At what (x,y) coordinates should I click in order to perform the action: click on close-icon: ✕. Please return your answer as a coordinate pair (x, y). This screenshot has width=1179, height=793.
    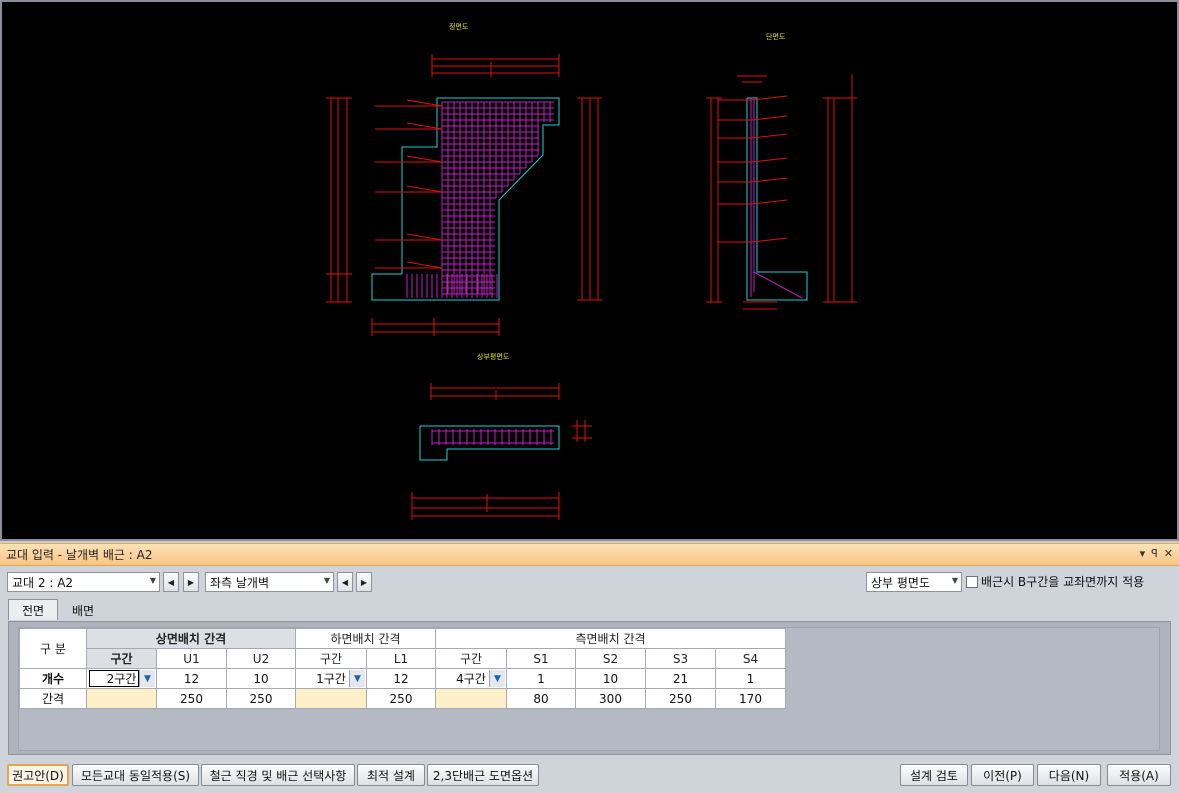
    Looking at the image, I should click on (1168, 553).